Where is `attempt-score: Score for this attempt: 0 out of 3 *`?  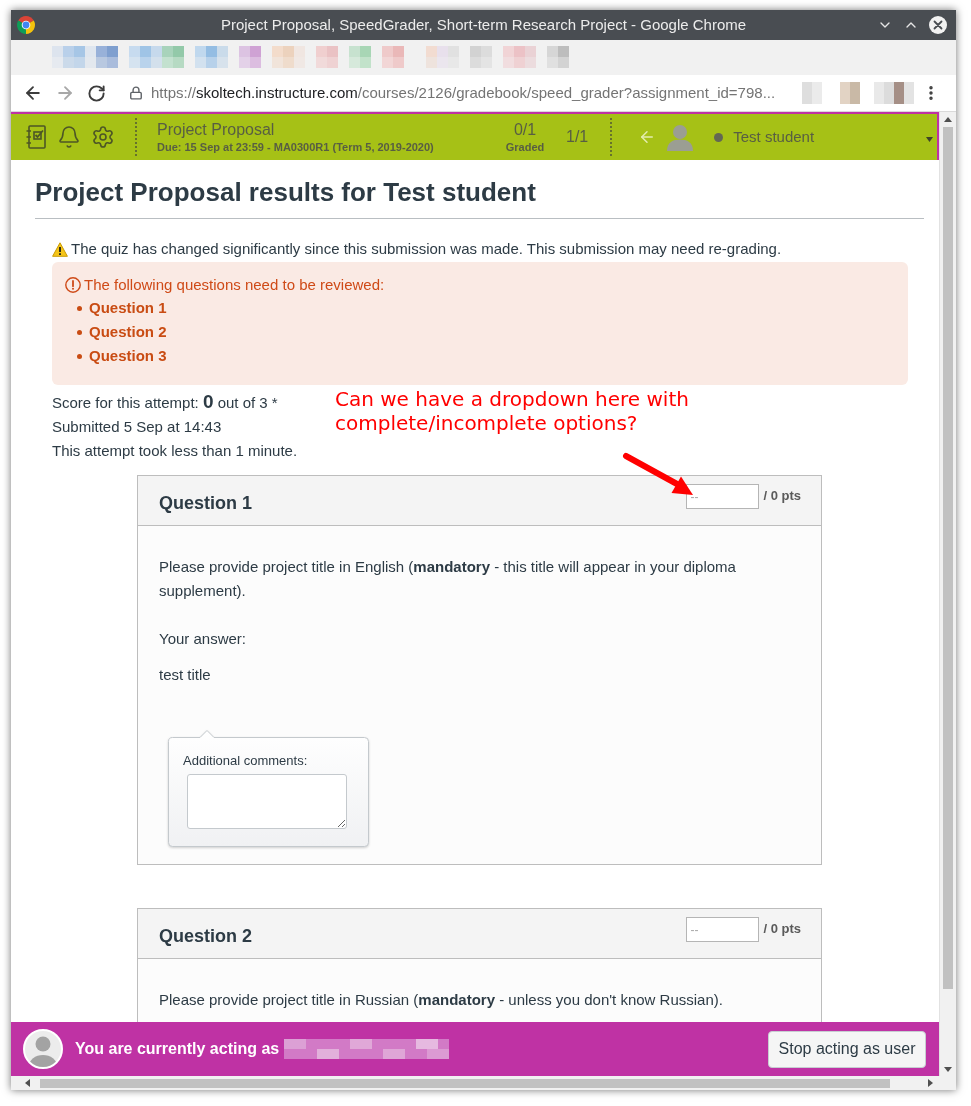 attempt-score: Score for this attempt: 0 out of 3 * is located at coordinates (165, 402).